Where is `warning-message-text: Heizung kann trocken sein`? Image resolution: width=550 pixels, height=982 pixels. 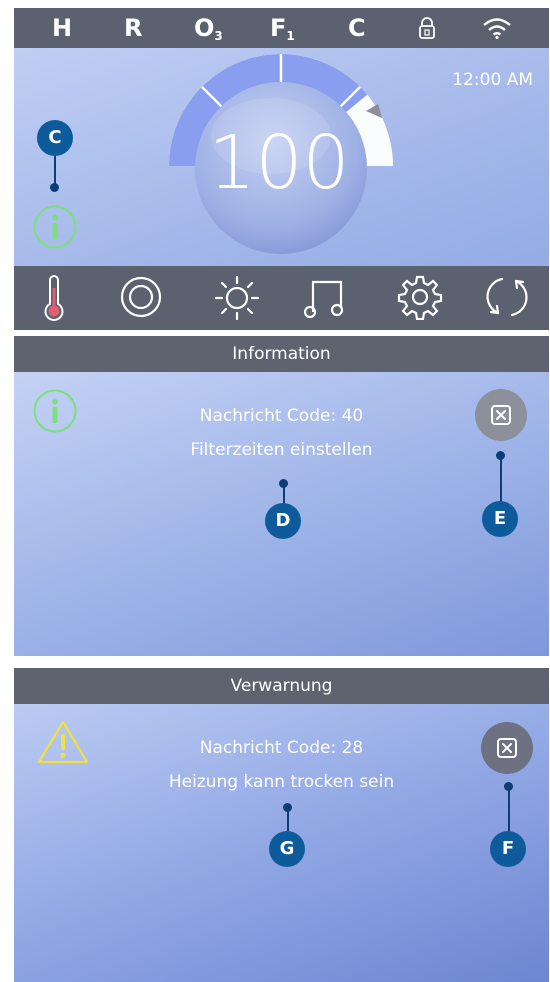 warning-message-text: Heizung kann trocken sein is located at coordinates (281, 782).